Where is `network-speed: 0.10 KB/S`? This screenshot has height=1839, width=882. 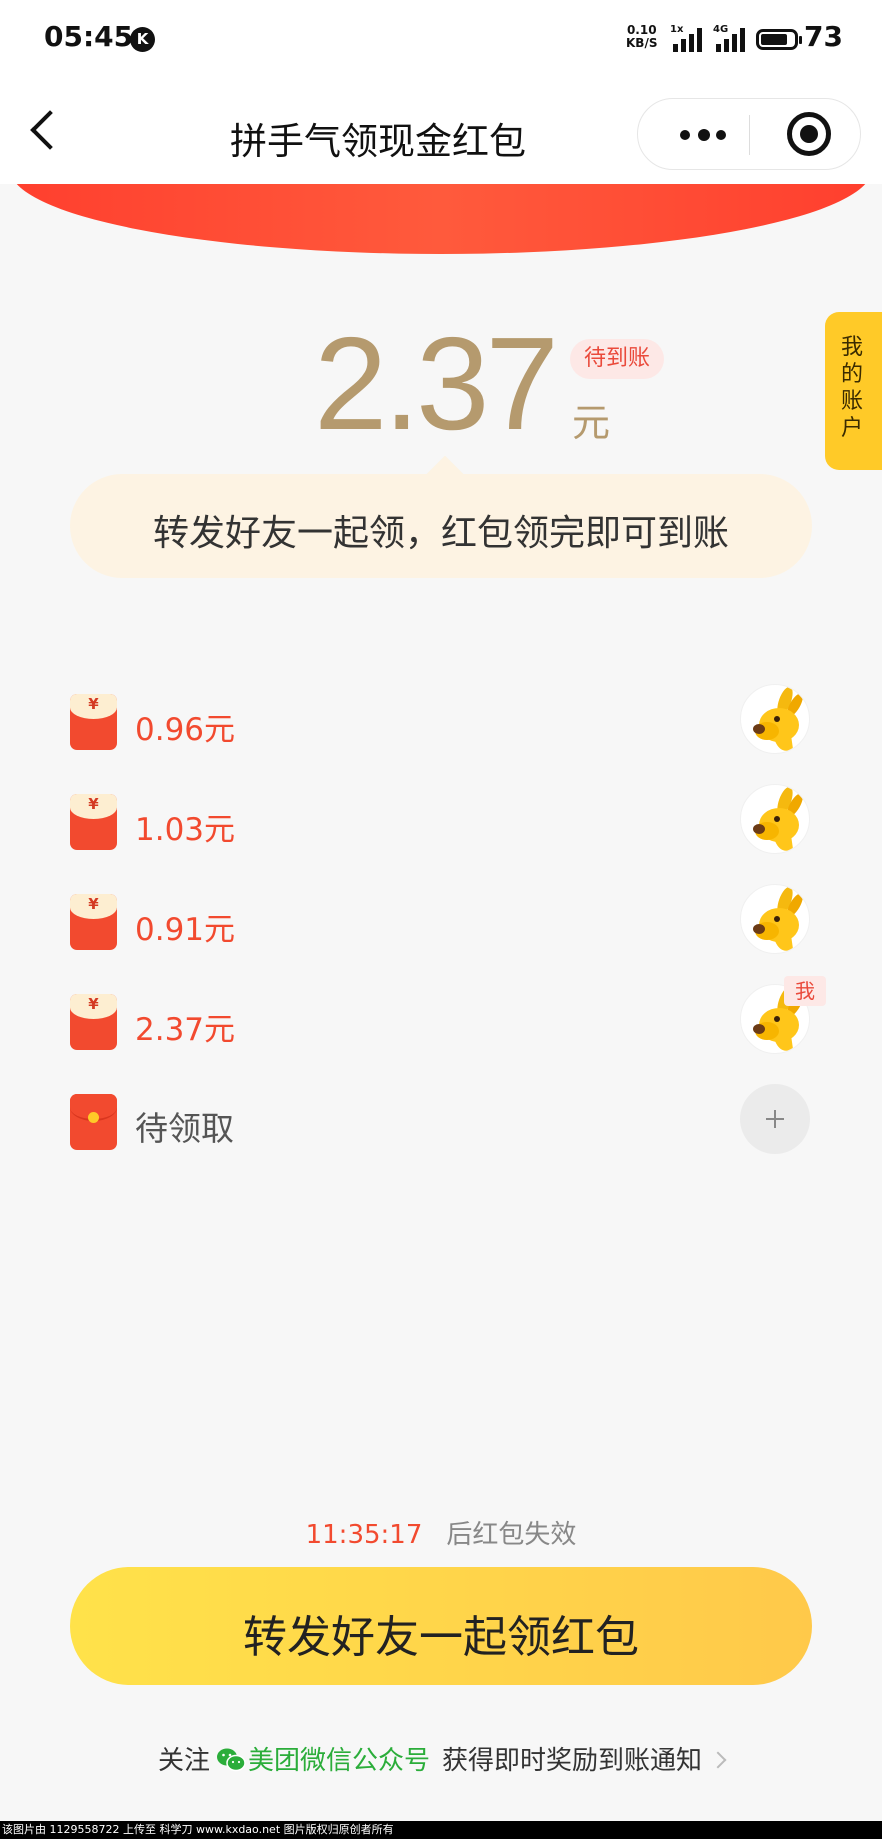
network-speed: 0.10 KB/S is located at coordinates (641, 37).